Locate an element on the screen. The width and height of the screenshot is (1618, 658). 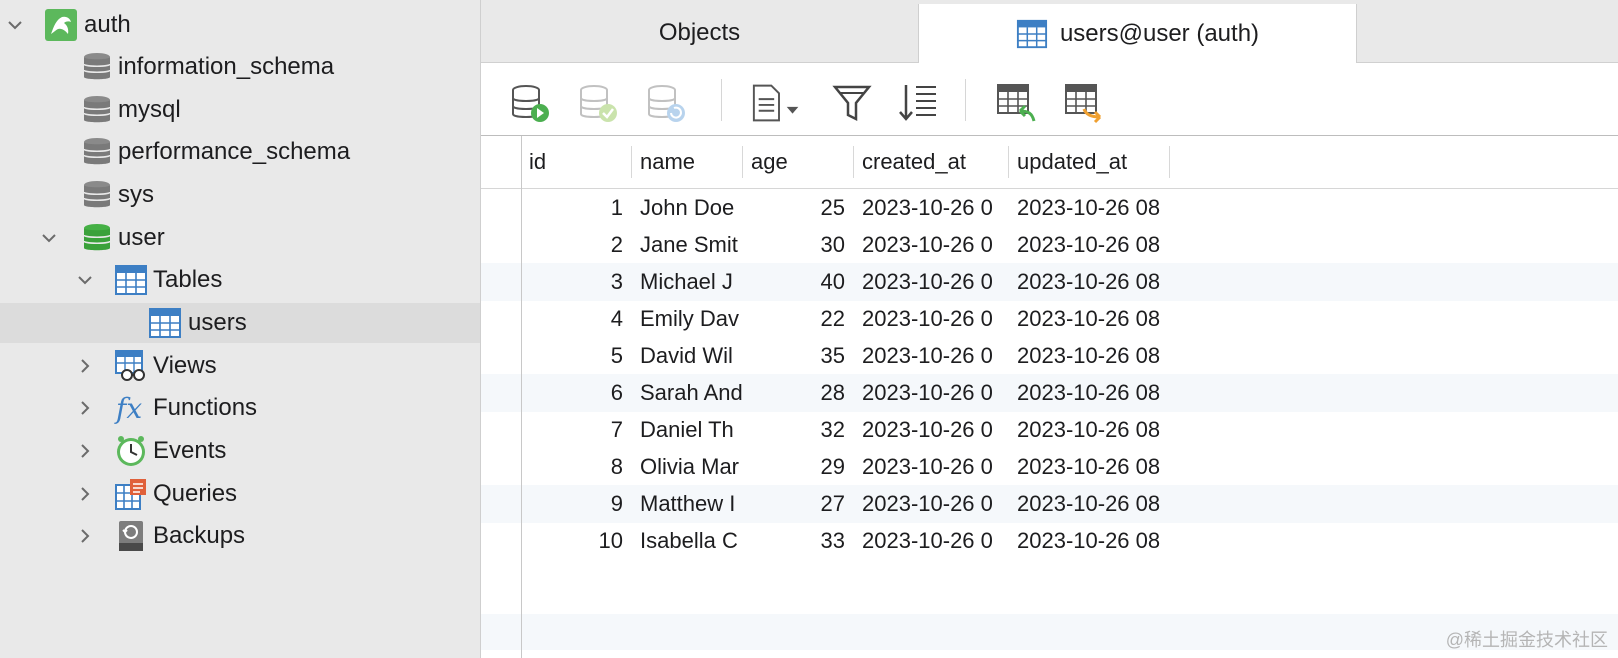
cell-age: 32 is located at coordinates (798, 430).